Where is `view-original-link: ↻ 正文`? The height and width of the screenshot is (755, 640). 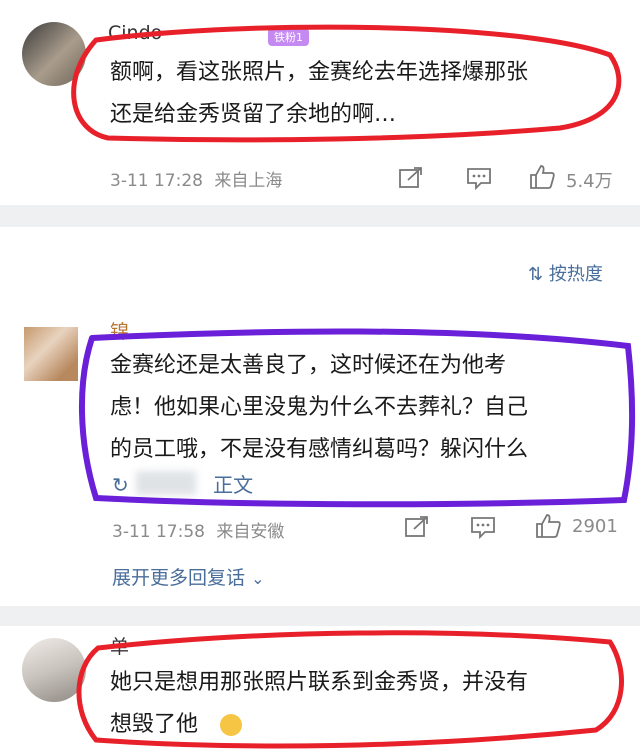 view-original-link: ↻ 正文 is located at coordinates (182, 483).